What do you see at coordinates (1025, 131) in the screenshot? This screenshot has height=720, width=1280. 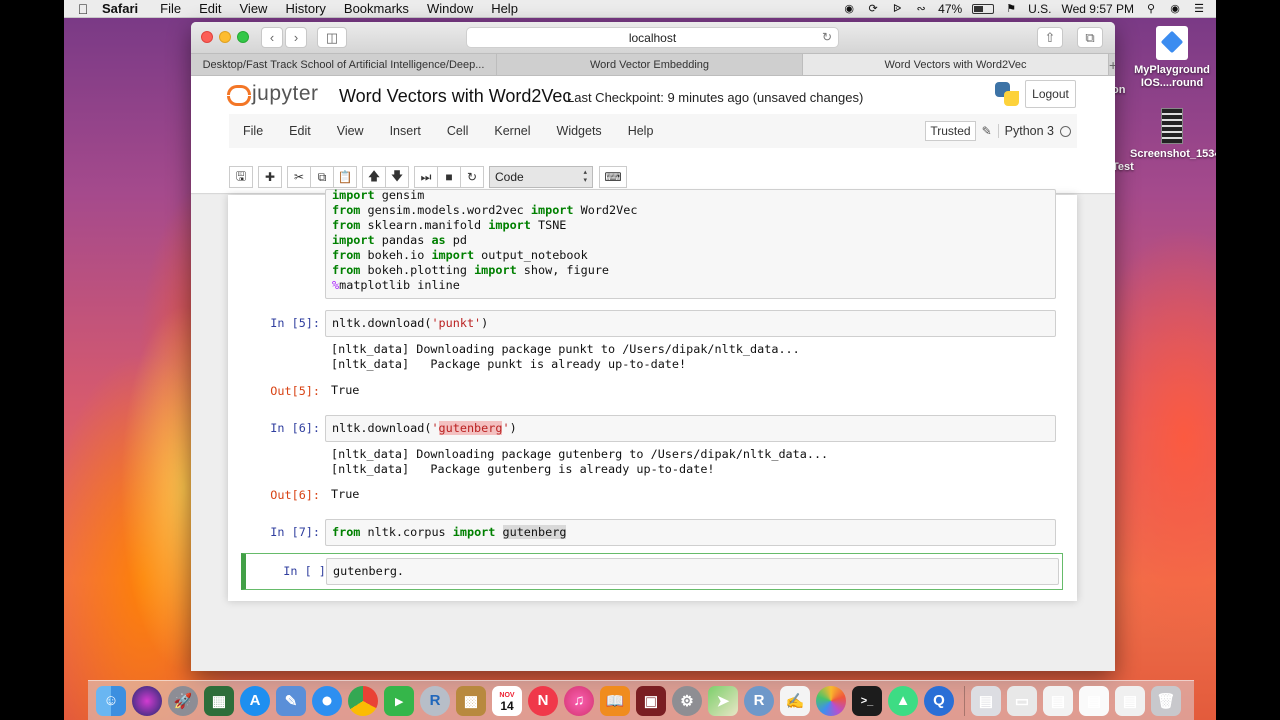 I see `kernel-name: Python 3` at bounding box center [1025, 131].